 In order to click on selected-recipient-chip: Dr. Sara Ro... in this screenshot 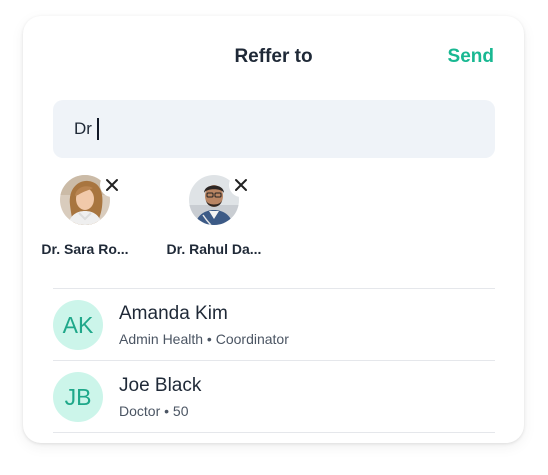, I will do `click(85, 215)`.